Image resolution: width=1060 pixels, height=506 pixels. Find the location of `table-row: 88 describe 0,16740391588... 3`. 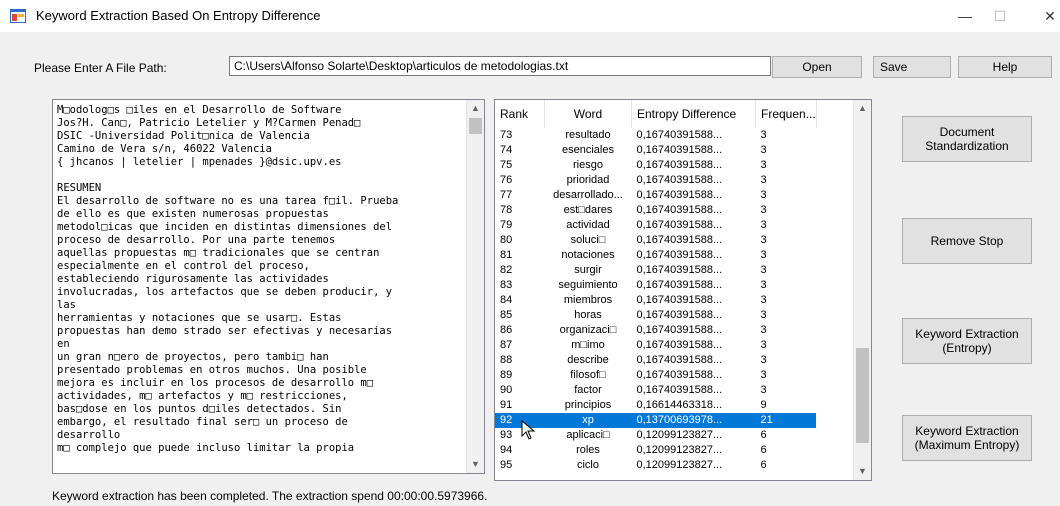

table-row: 88 describe 0,16740391588... 3 is located at coordinates (655, 360).